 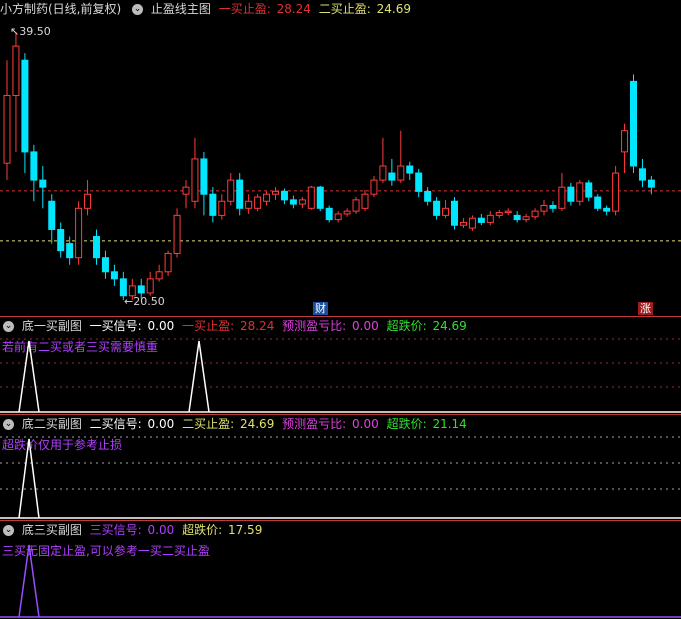 I want to click on high-arrow-icon: ↖, so click(x=15, y=31).